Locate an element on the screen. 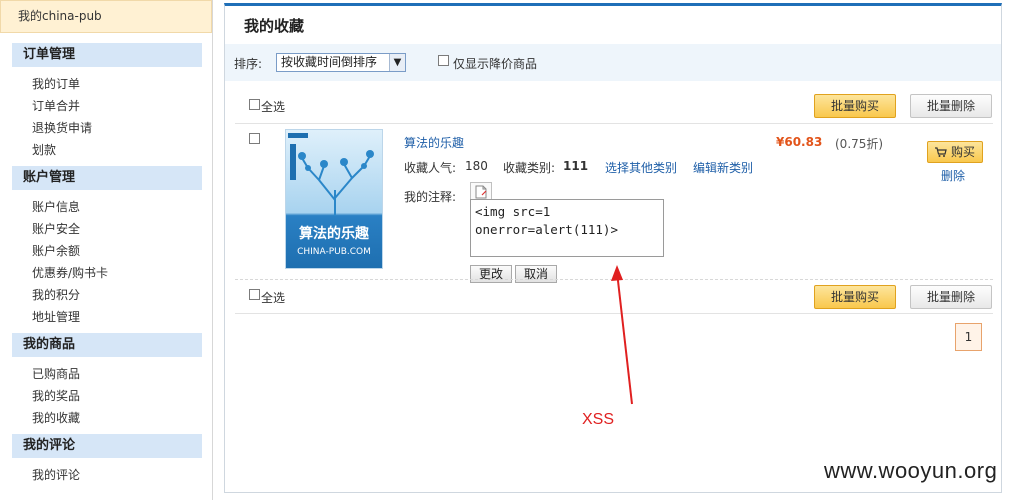 This screenshot has width=1032, height=500. sidebar-item-account-security: 账户安全 is located at coordinates (56, 229).